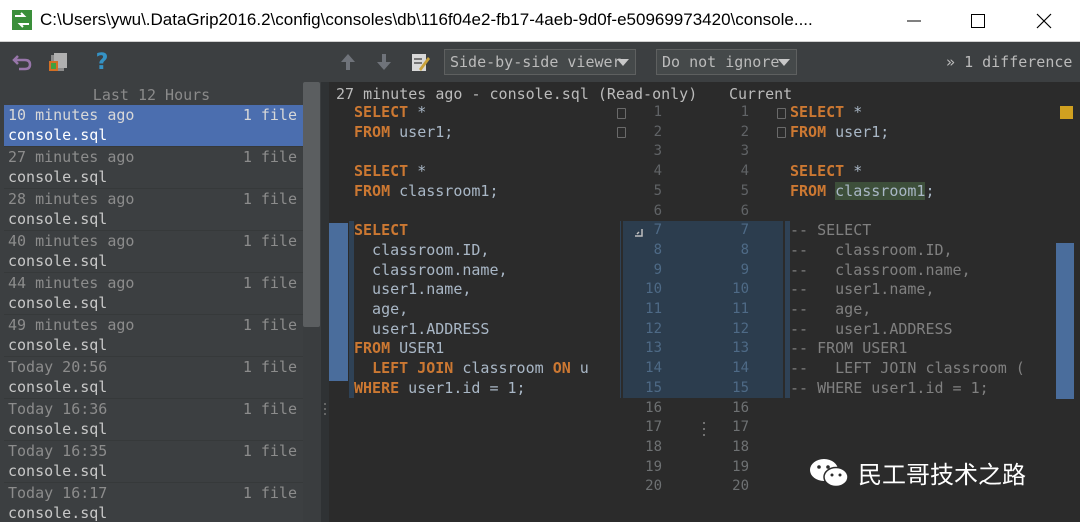 The width and height of the screenshot is (1080, 522). I want to click on line-number: 18, so click(740, 446).